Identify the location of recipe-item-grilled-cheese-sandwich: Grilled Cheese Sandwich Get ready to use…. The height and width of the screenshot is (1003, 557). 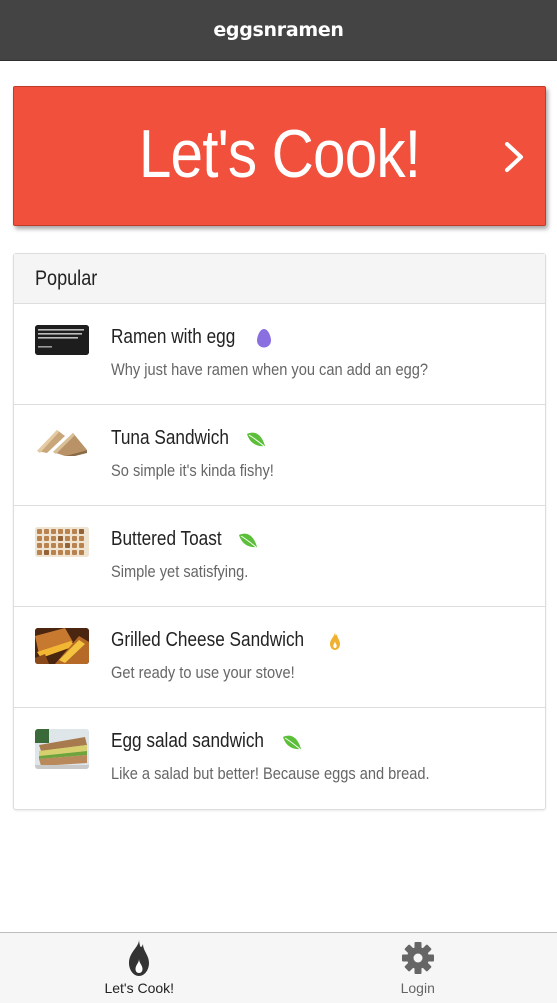
(279, 657).